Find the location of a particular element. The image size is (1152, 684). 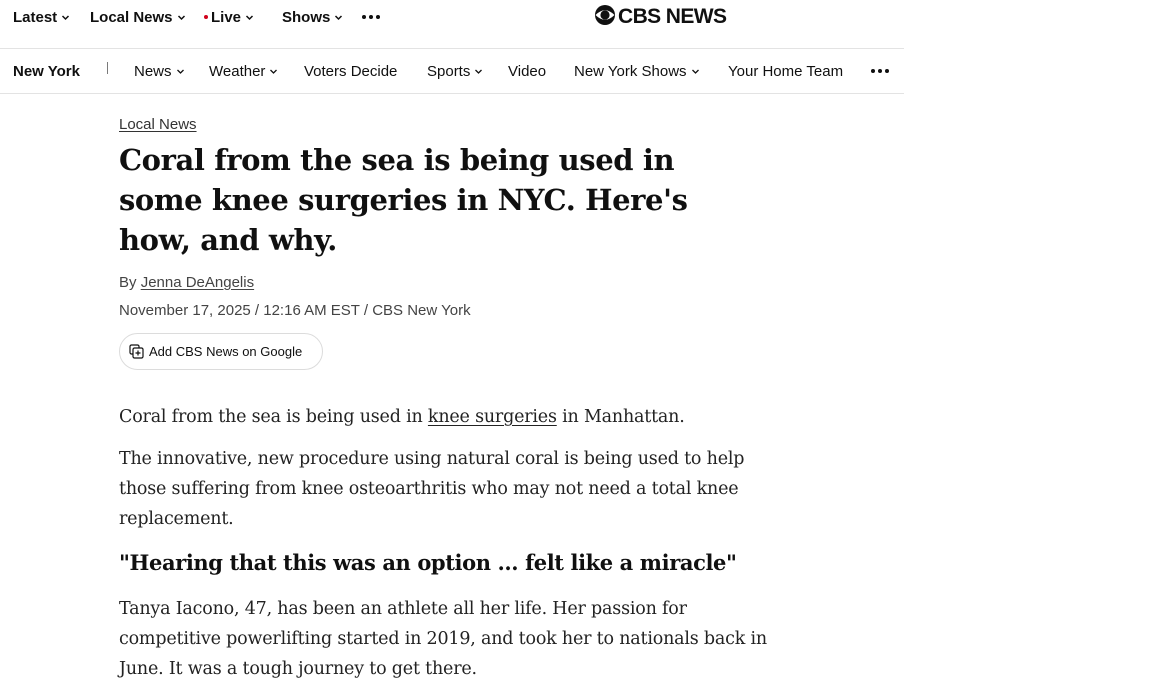

section-nav-your-home-team: Your Home Team is located at coordinates (785, 71).